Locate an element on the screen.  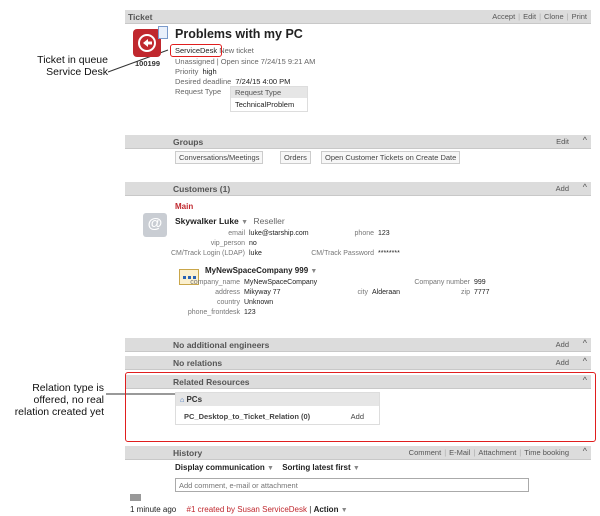
groups-title: Groups is located at coordinates (188, 142).